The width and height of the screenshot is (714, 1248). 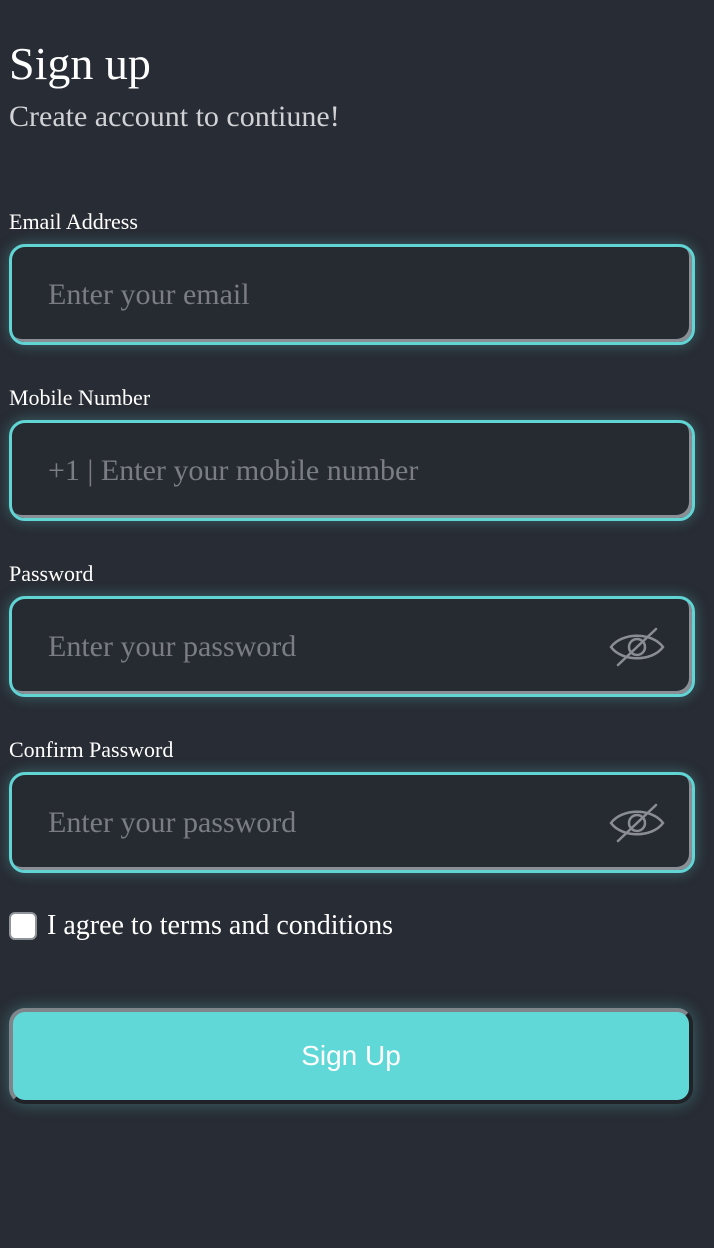 I want to click on sign-up-button: Sign Up, so click(x=351, y=1056).